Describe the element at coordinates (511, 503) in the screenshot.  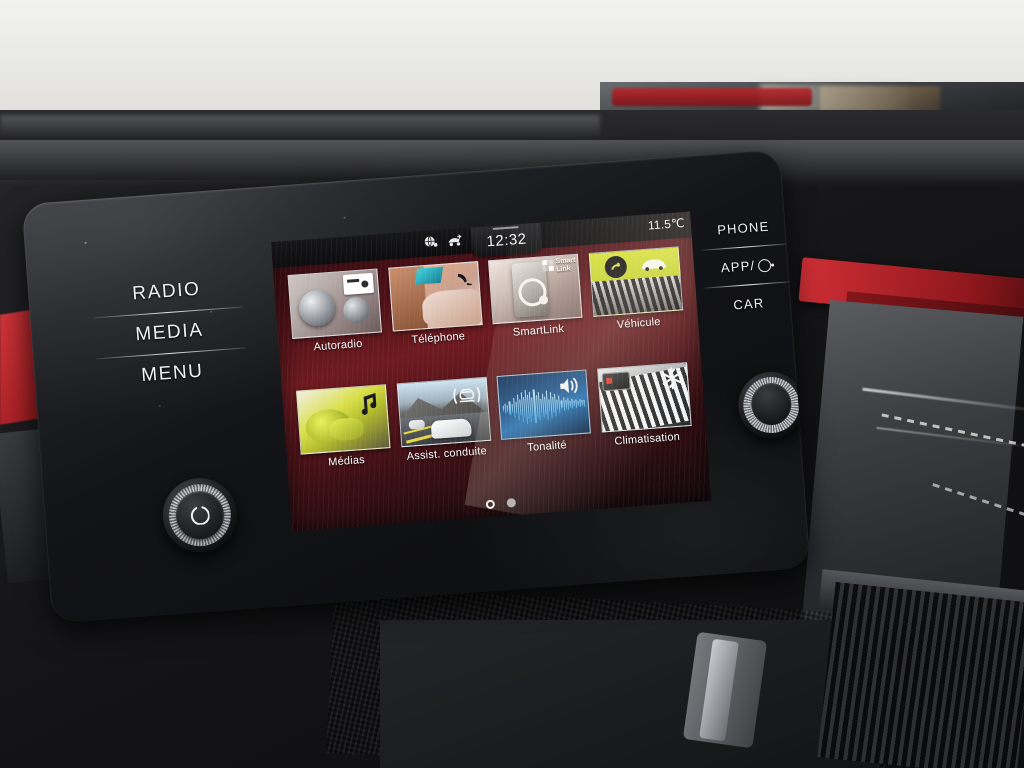
I see `page-dot` at that location.